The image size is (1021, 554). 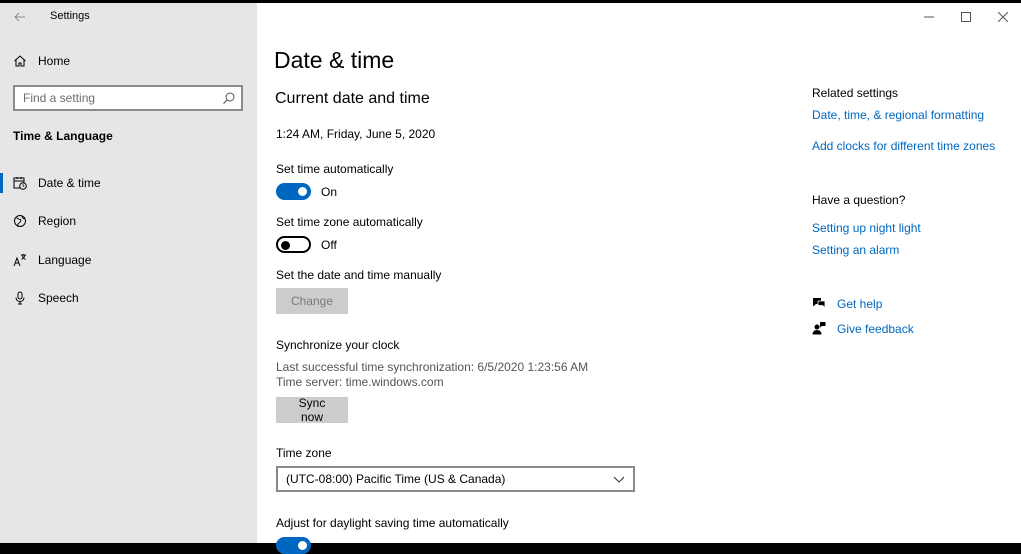 I want to click on add-clocks-link: Add clocks for different time zones, so click(x=903, y=146).